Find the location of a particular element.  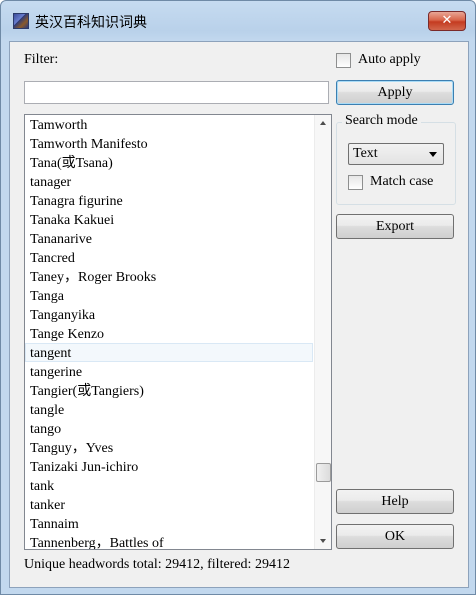

list-item: Tamworth Manifesto is located at coordinates (169, 143).